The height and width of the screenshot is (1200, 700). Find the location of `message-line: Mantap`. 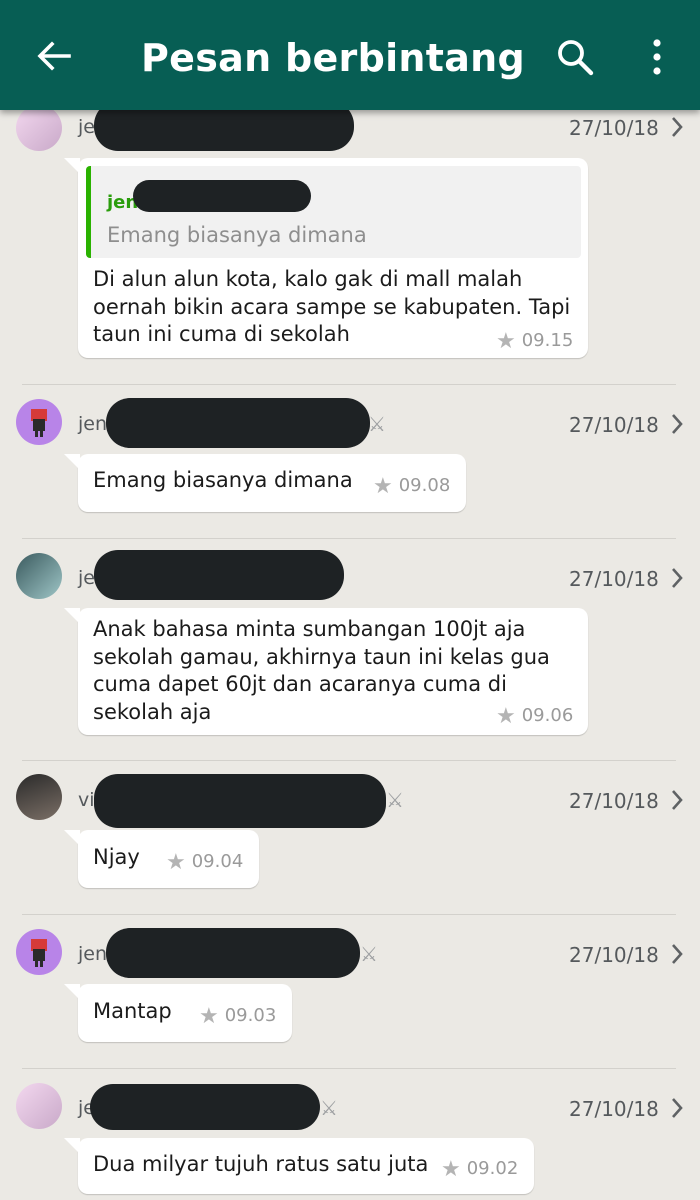

message-line: Mantap is located at coordinates (132, 1011).